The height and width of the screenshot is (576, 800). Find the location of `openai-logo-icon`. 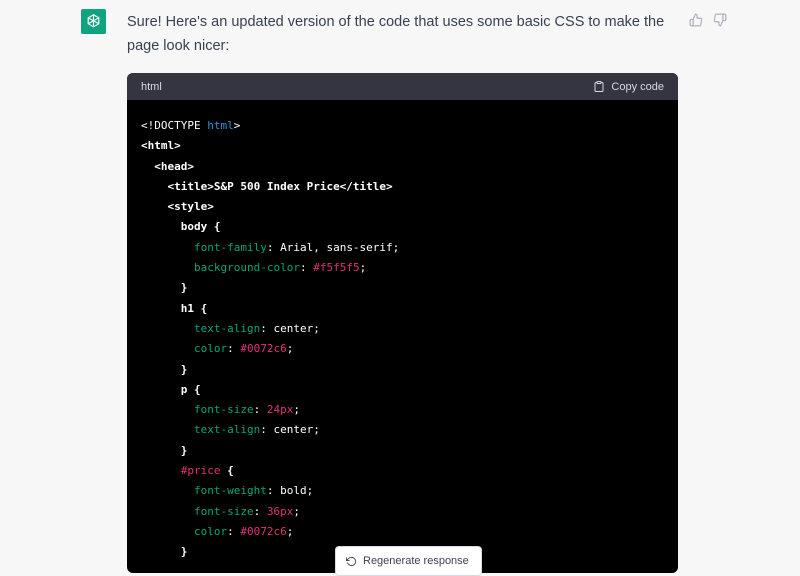

openai-logo-icon is located at coordinates (93, 21).